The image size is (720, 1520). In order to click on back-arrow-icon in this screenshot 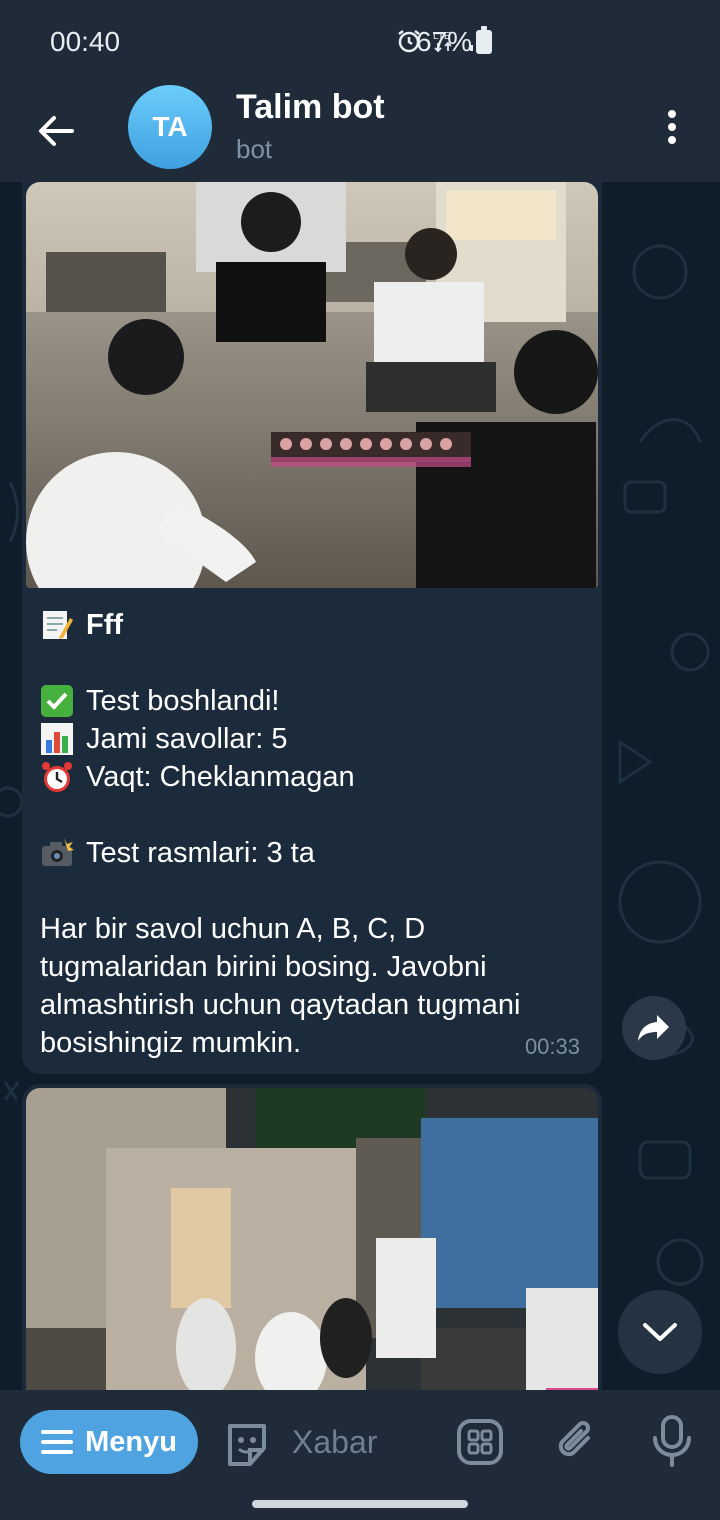, I will do `click(56, 131)`.